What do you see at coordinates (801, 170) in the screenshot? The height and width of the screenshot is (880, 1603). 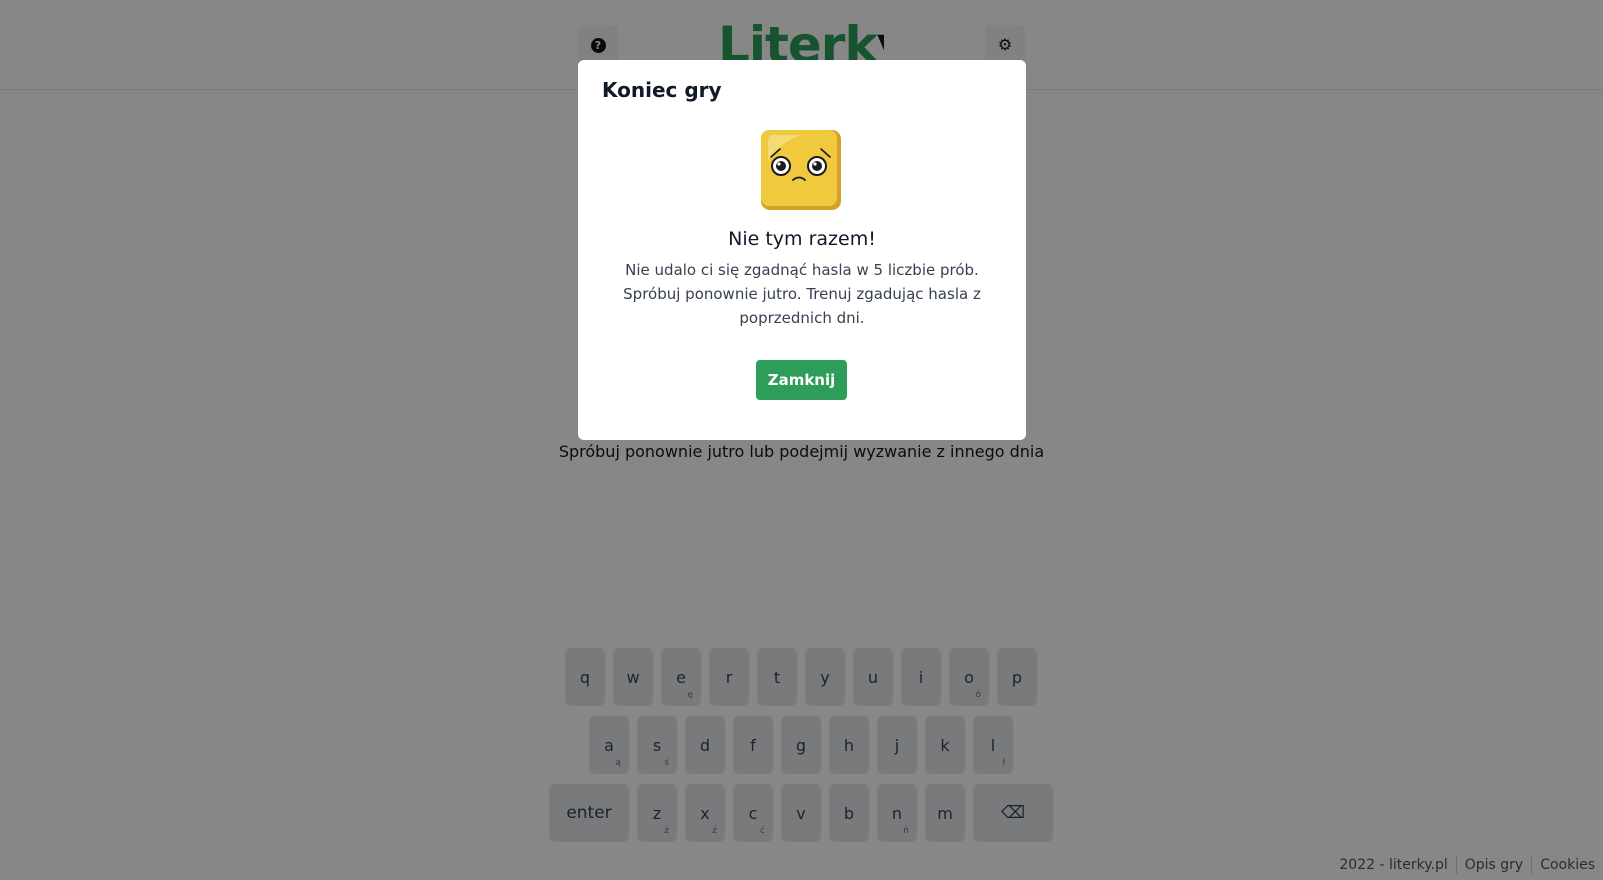 I see `sad-tile-mascot-icon` at bounding box center [801, 170].